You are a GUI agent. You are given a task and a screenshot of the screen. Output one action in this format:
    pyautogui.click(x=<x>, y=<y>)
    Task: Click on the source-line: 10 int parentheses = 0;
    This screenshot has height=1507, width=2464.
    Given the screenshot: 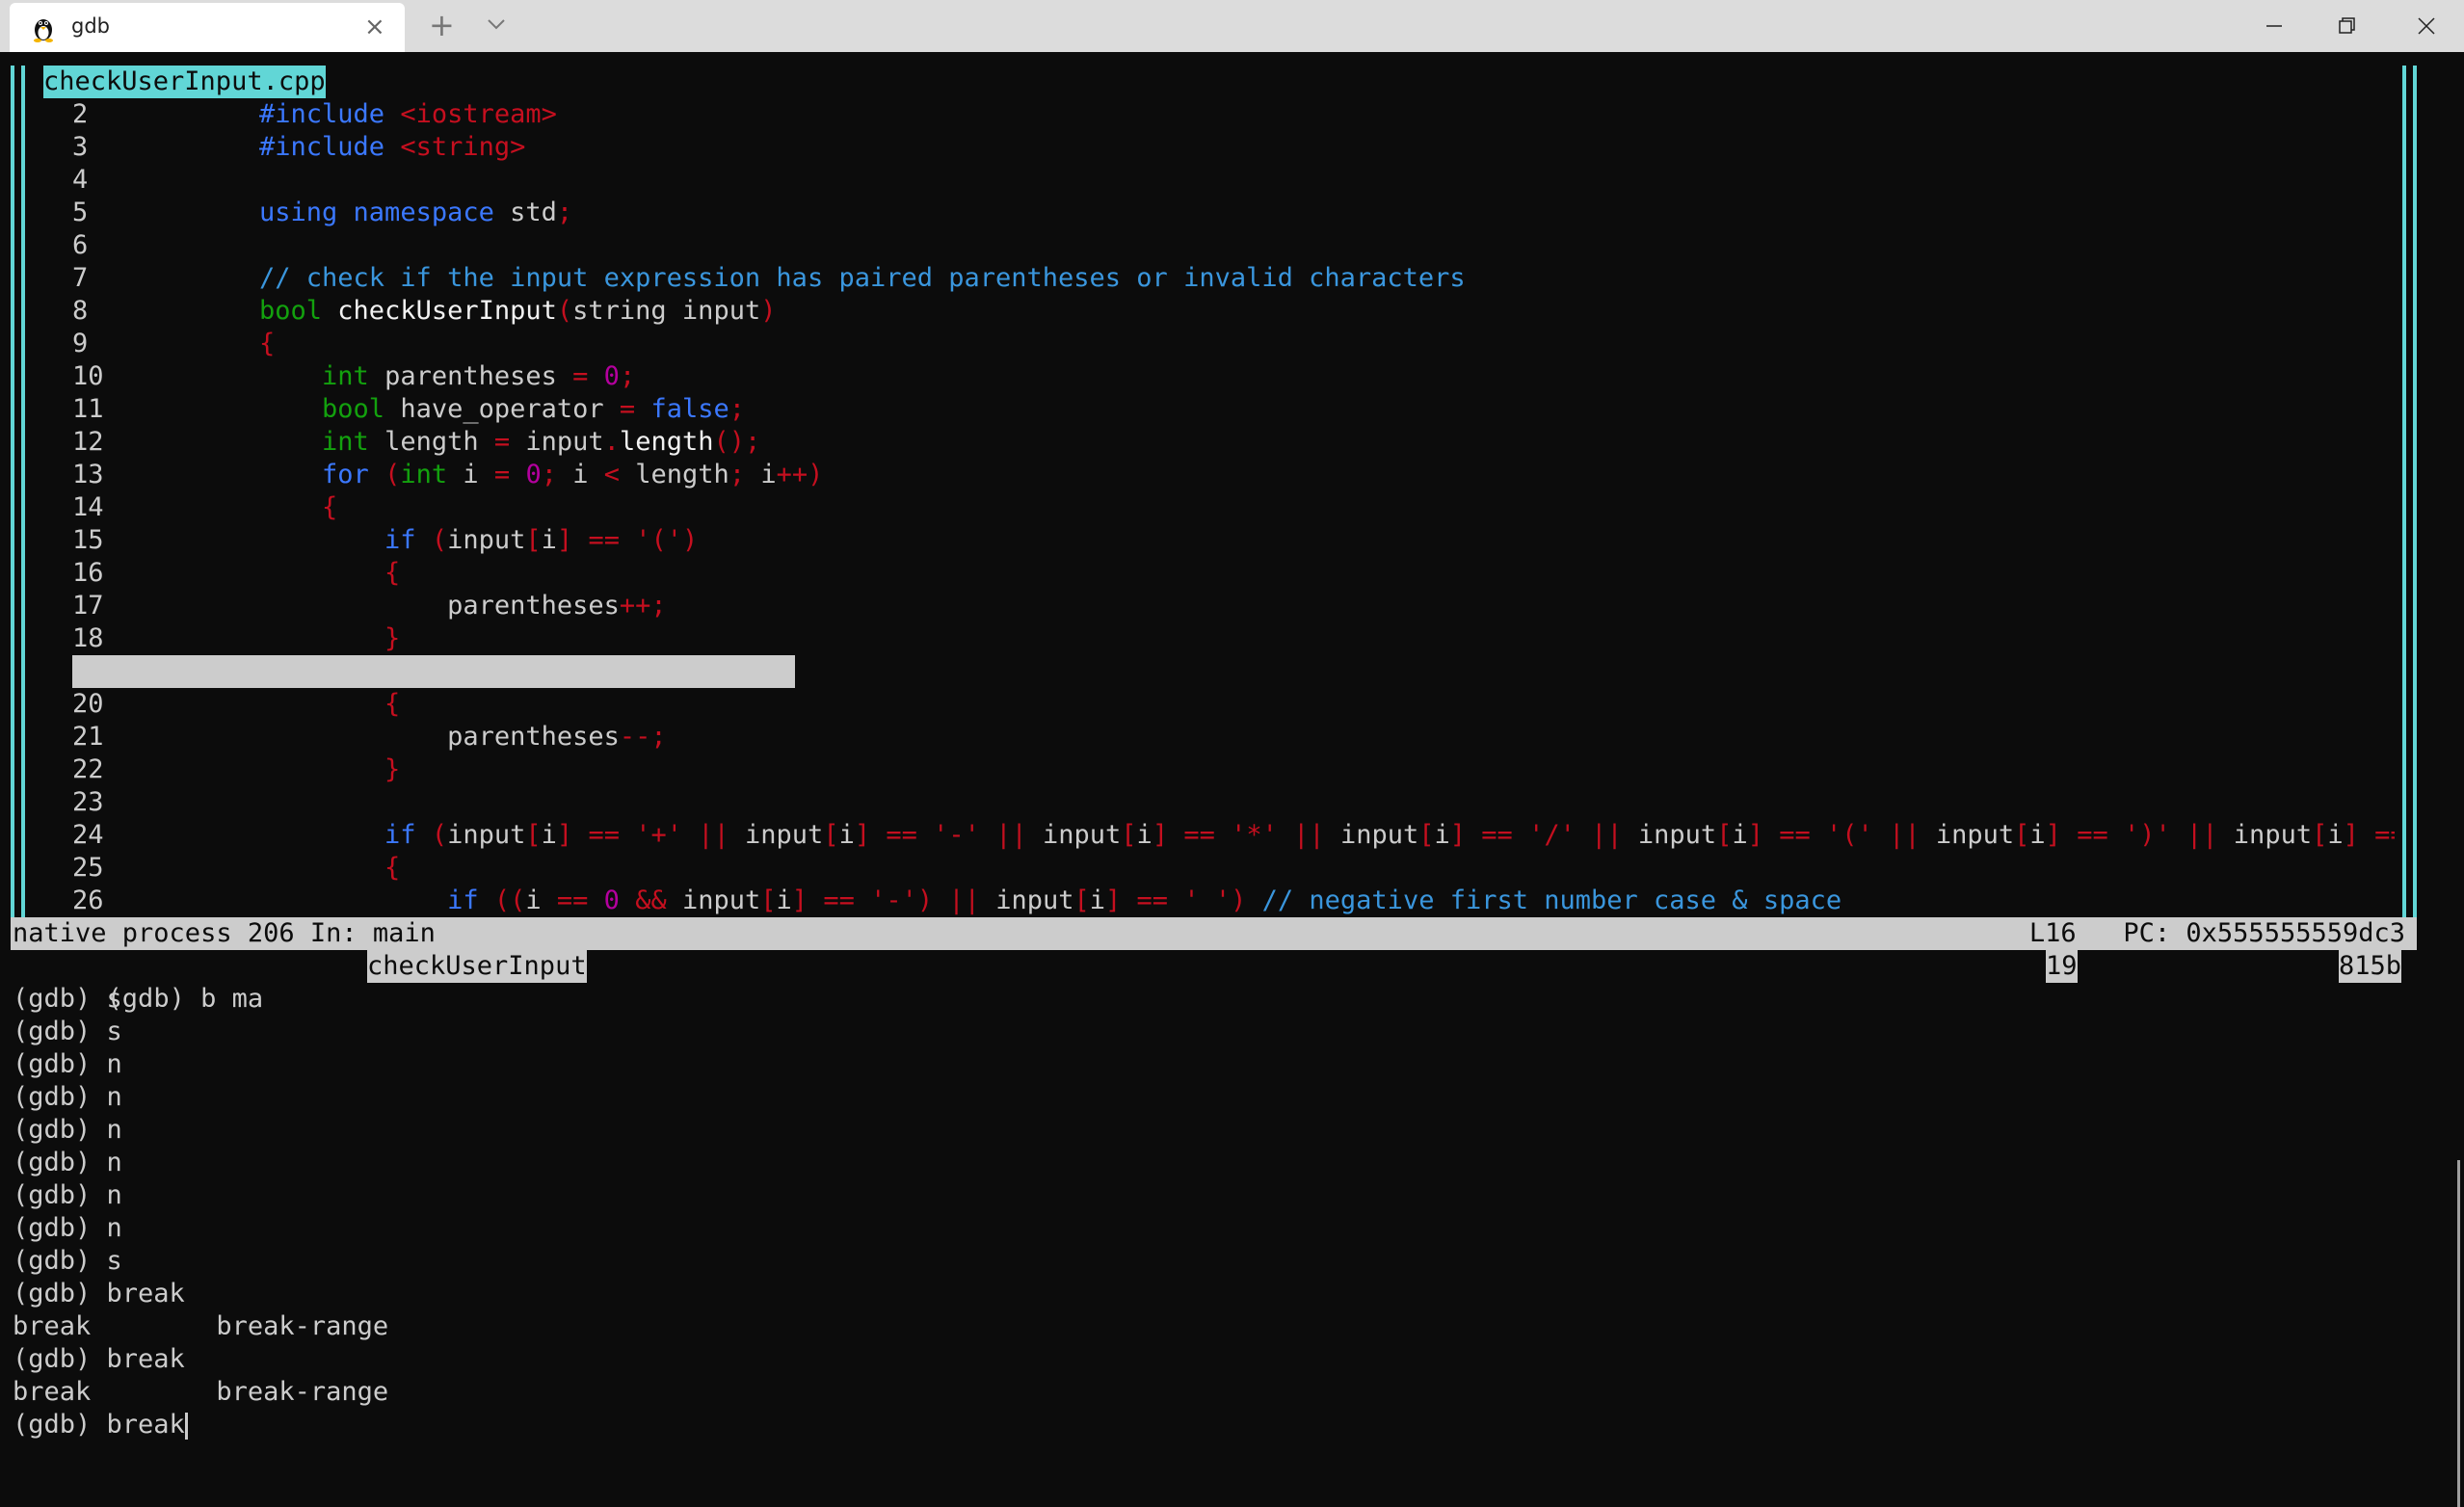 What is the action you would take?
    pyautogui.click(x=354, y=376)
    